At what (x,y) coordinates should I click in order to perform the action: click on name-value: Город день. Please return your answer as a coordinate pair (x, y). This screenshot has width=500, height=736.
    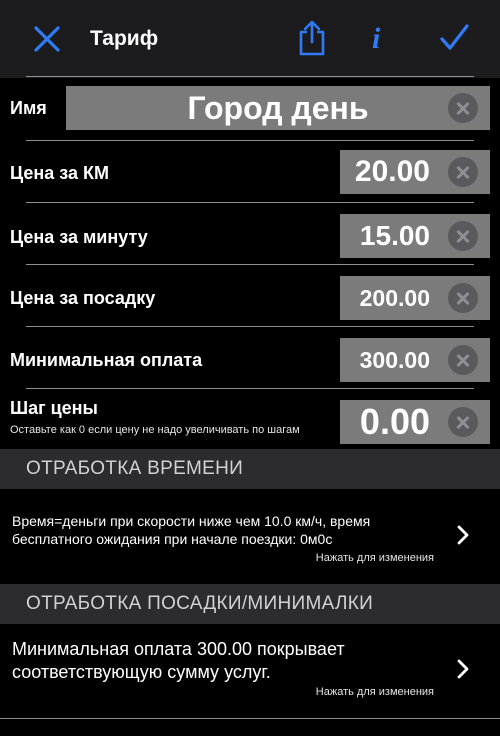
    Looking at the image, I should click on (278, 108).